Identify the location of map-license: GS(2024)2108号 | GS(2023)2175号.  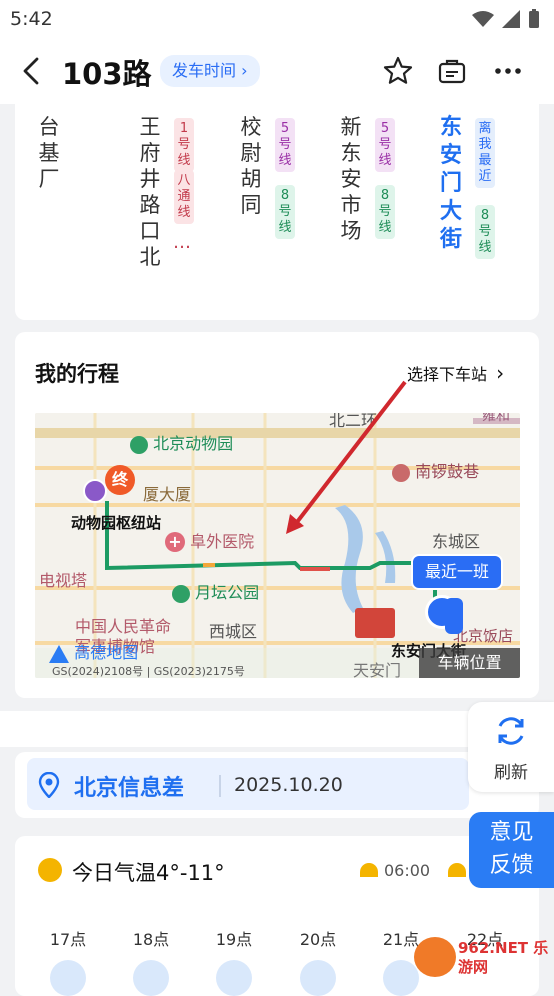
(148, 671).